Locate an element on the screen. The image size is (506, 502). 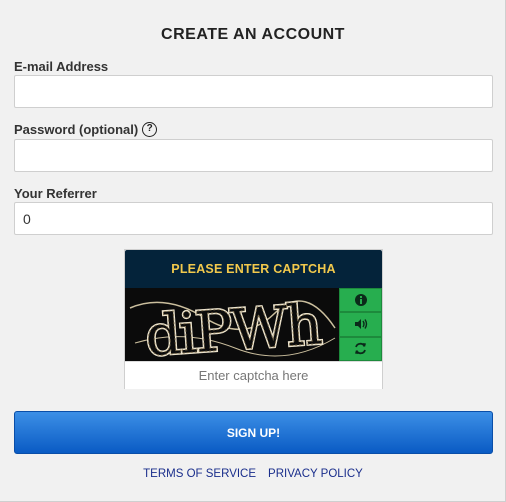
password-label-text: Password (optional) is located at coordinates (76, 129).